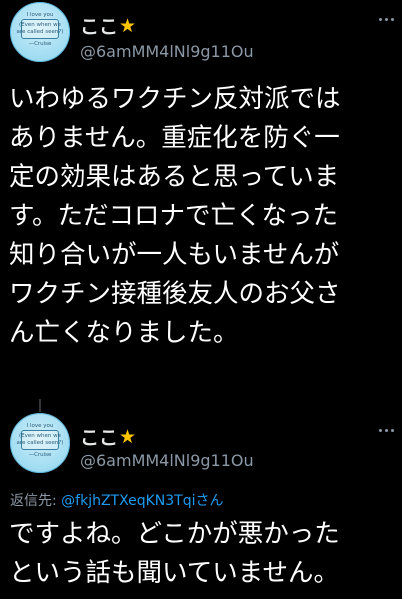  What do you see at coordinates (174, 138) in the screenshot?
I see `tweet-text-line: ありません。重症化を防ぐ一` at bounding box center [174, 138].